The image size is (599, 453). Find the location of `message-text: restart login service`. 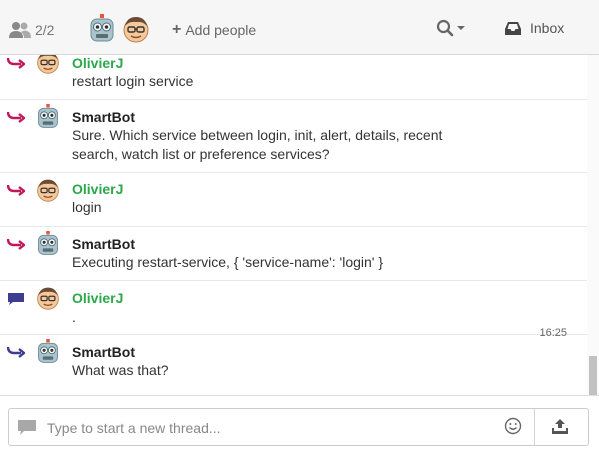

message-text: restart login service is located at coordinates (133, 81).